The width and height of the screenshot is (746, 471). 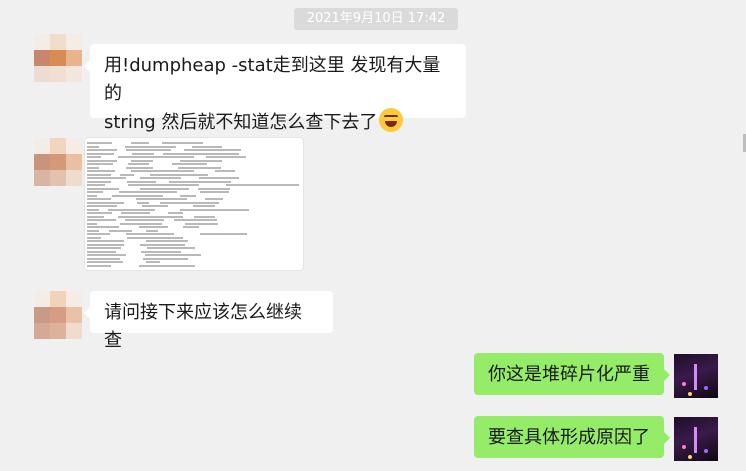 I want to click on message-bubble-outgoing: 要查具体形成原因了, so click(x=572, y=437).